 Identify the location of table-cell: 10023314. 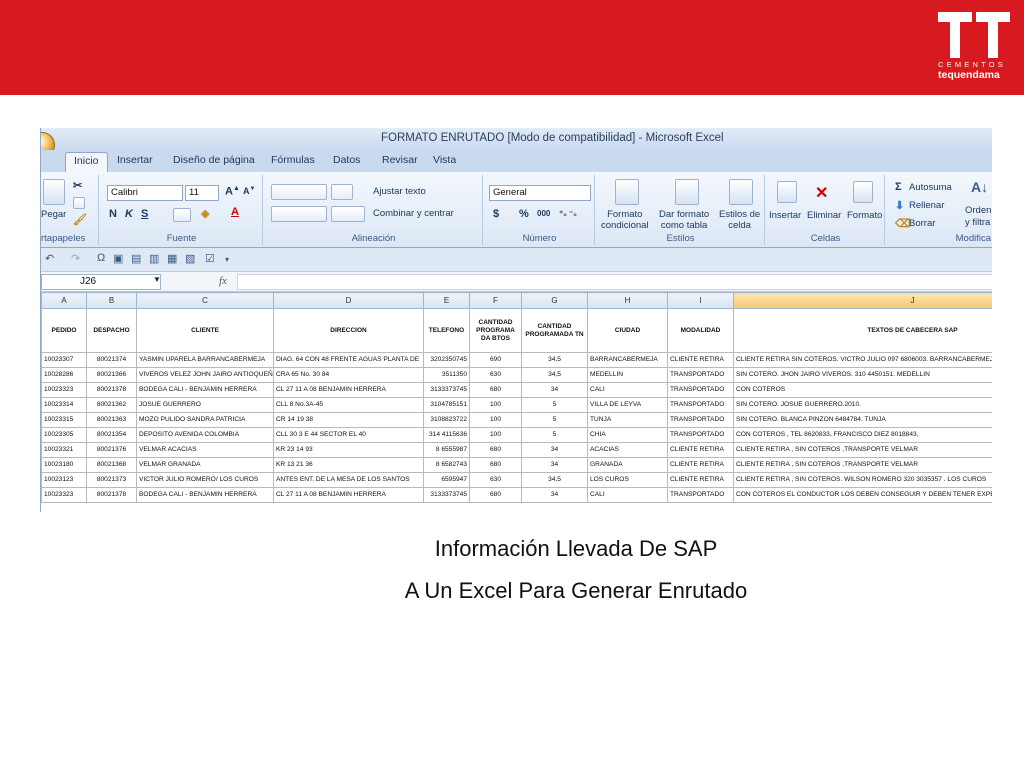
(64, 405).